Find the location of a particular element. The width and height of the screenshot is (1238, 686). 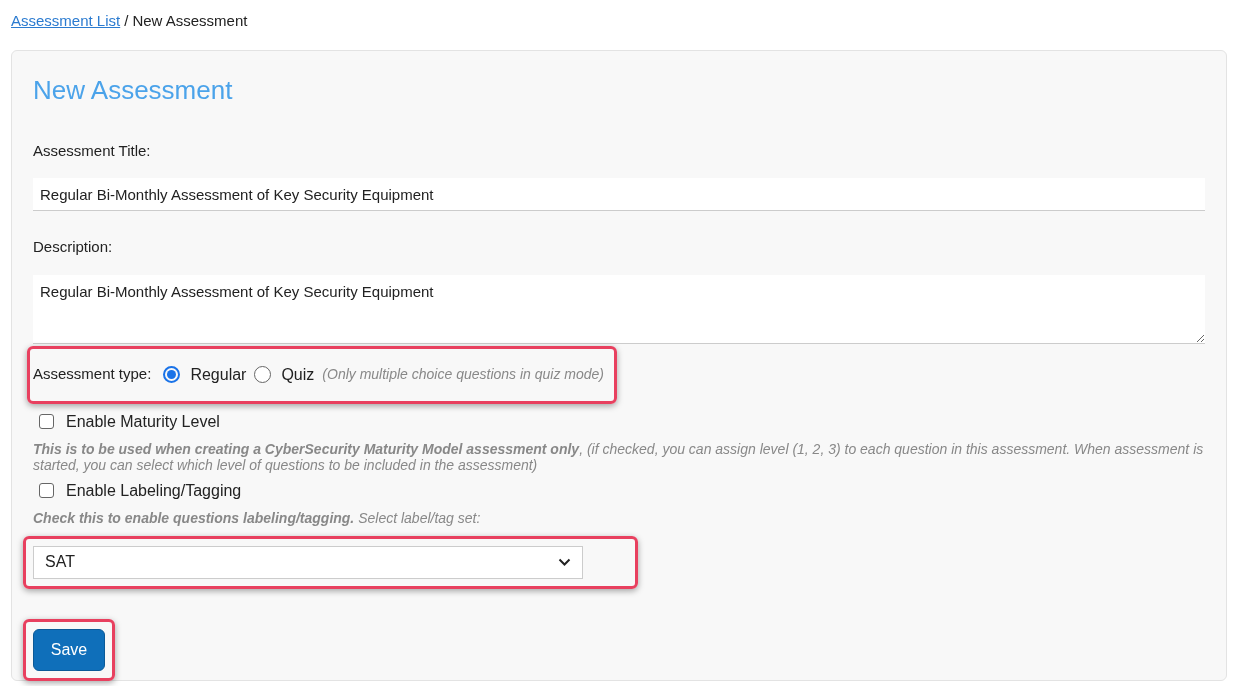

title-input: Regular Bi-Monthly Assessment of Key Security Equipment is located at coordinates (619, 194).